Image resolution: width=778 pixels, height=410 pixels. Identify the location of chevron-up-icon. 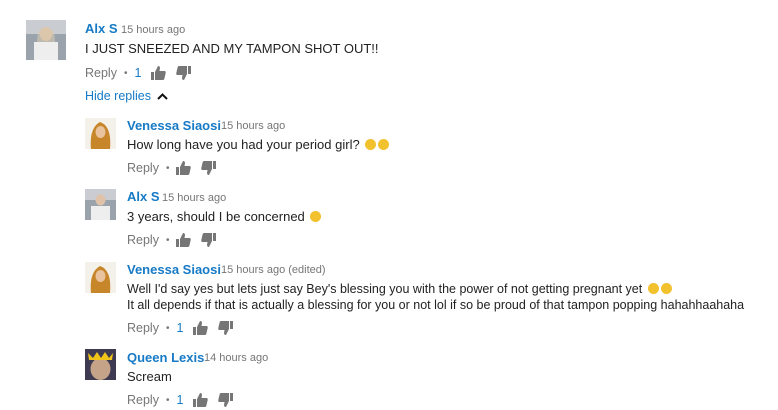
(162, 96).